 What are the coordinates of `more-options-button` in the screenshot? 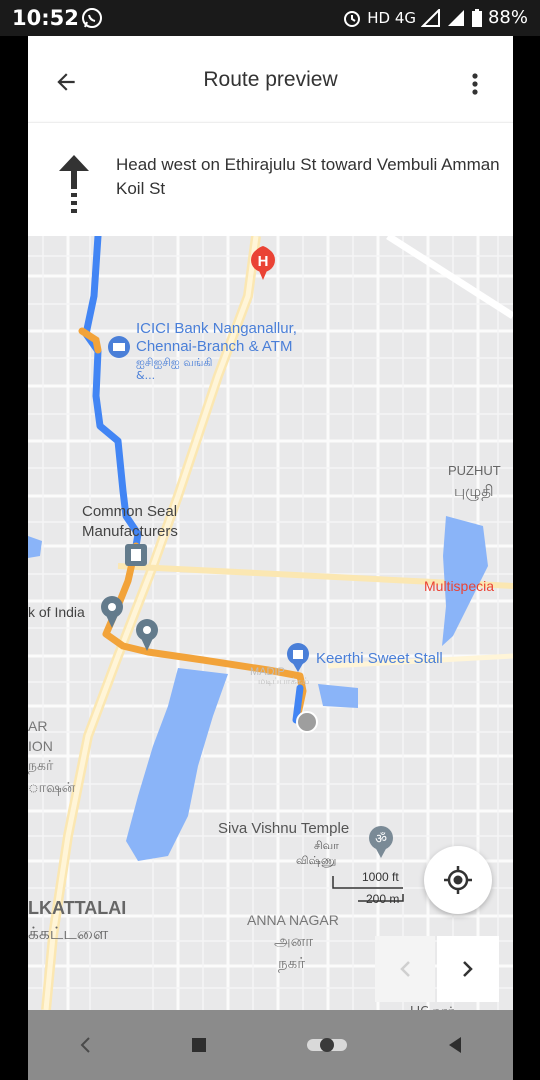 It's located at (475, 84).